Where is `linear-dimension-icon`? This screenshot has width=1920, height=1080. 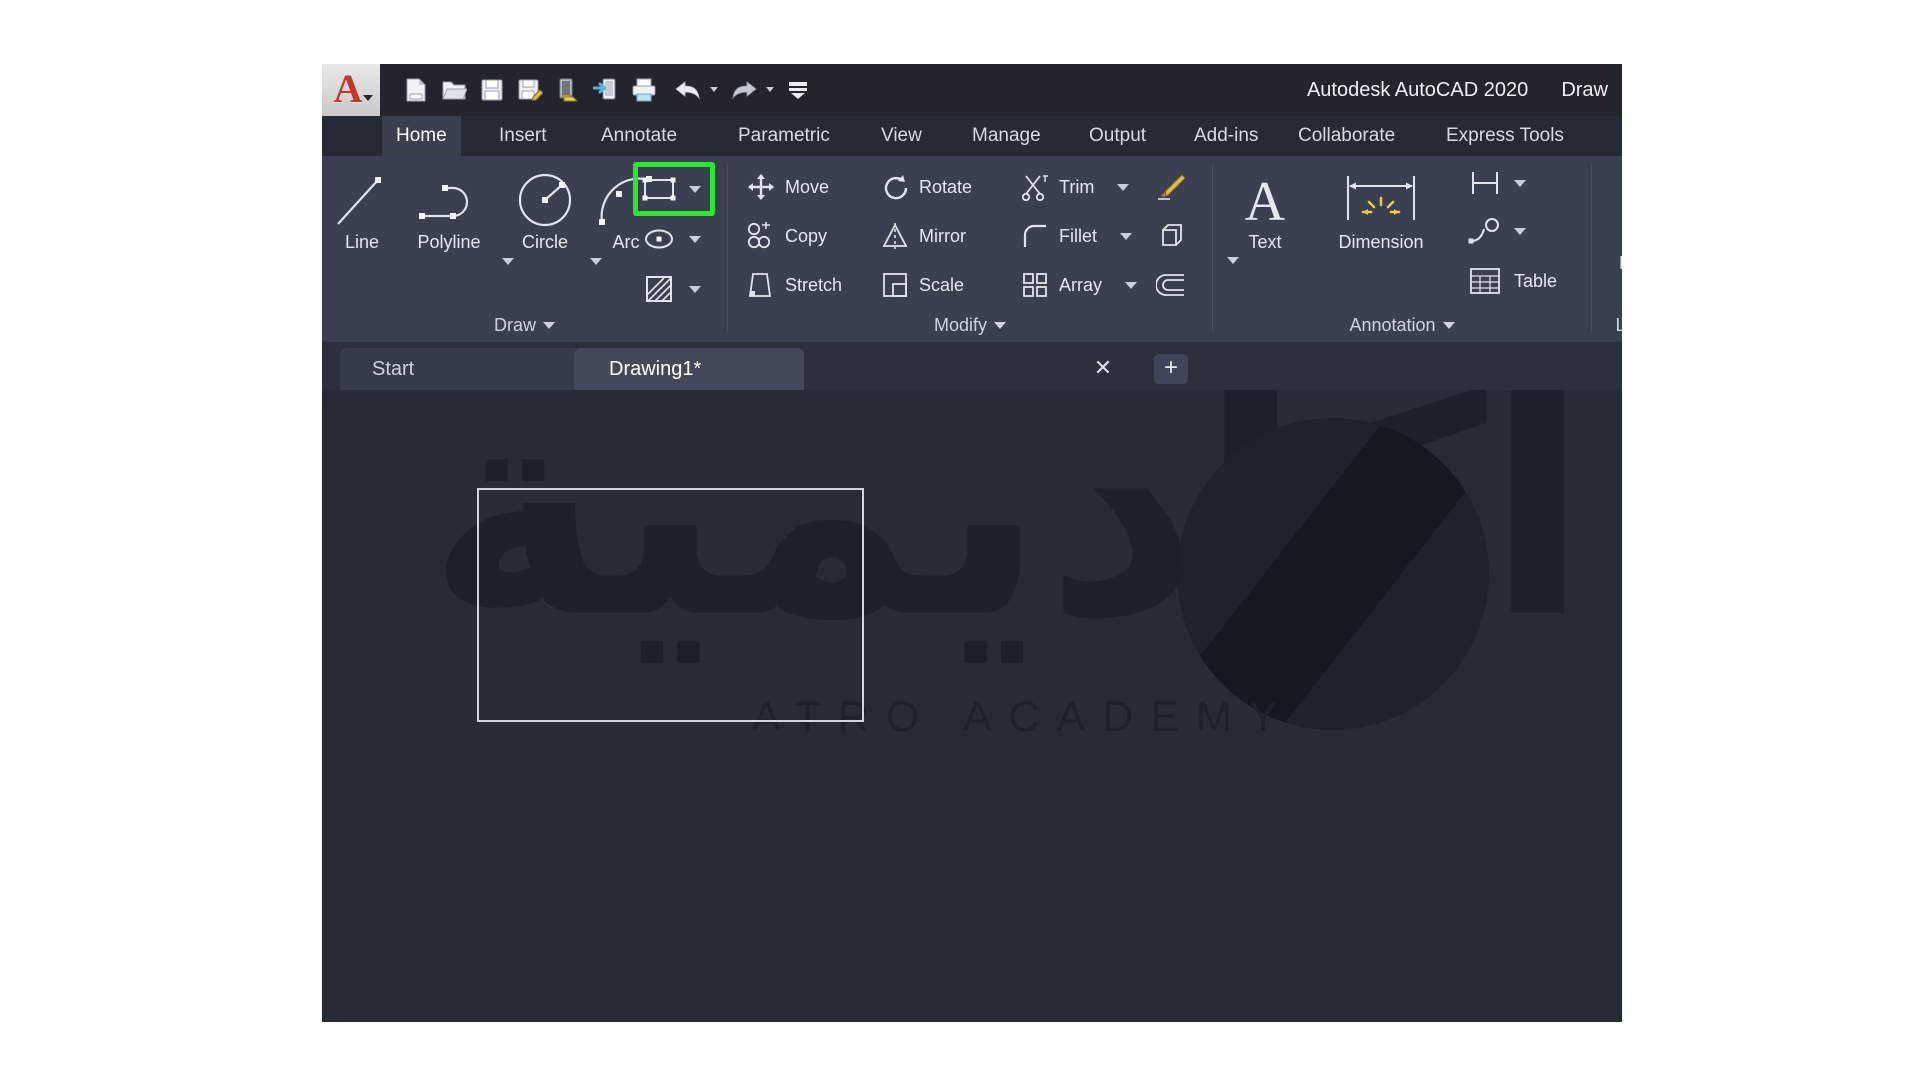
linear-dimension-icon is located at coordinates (1485, 183).